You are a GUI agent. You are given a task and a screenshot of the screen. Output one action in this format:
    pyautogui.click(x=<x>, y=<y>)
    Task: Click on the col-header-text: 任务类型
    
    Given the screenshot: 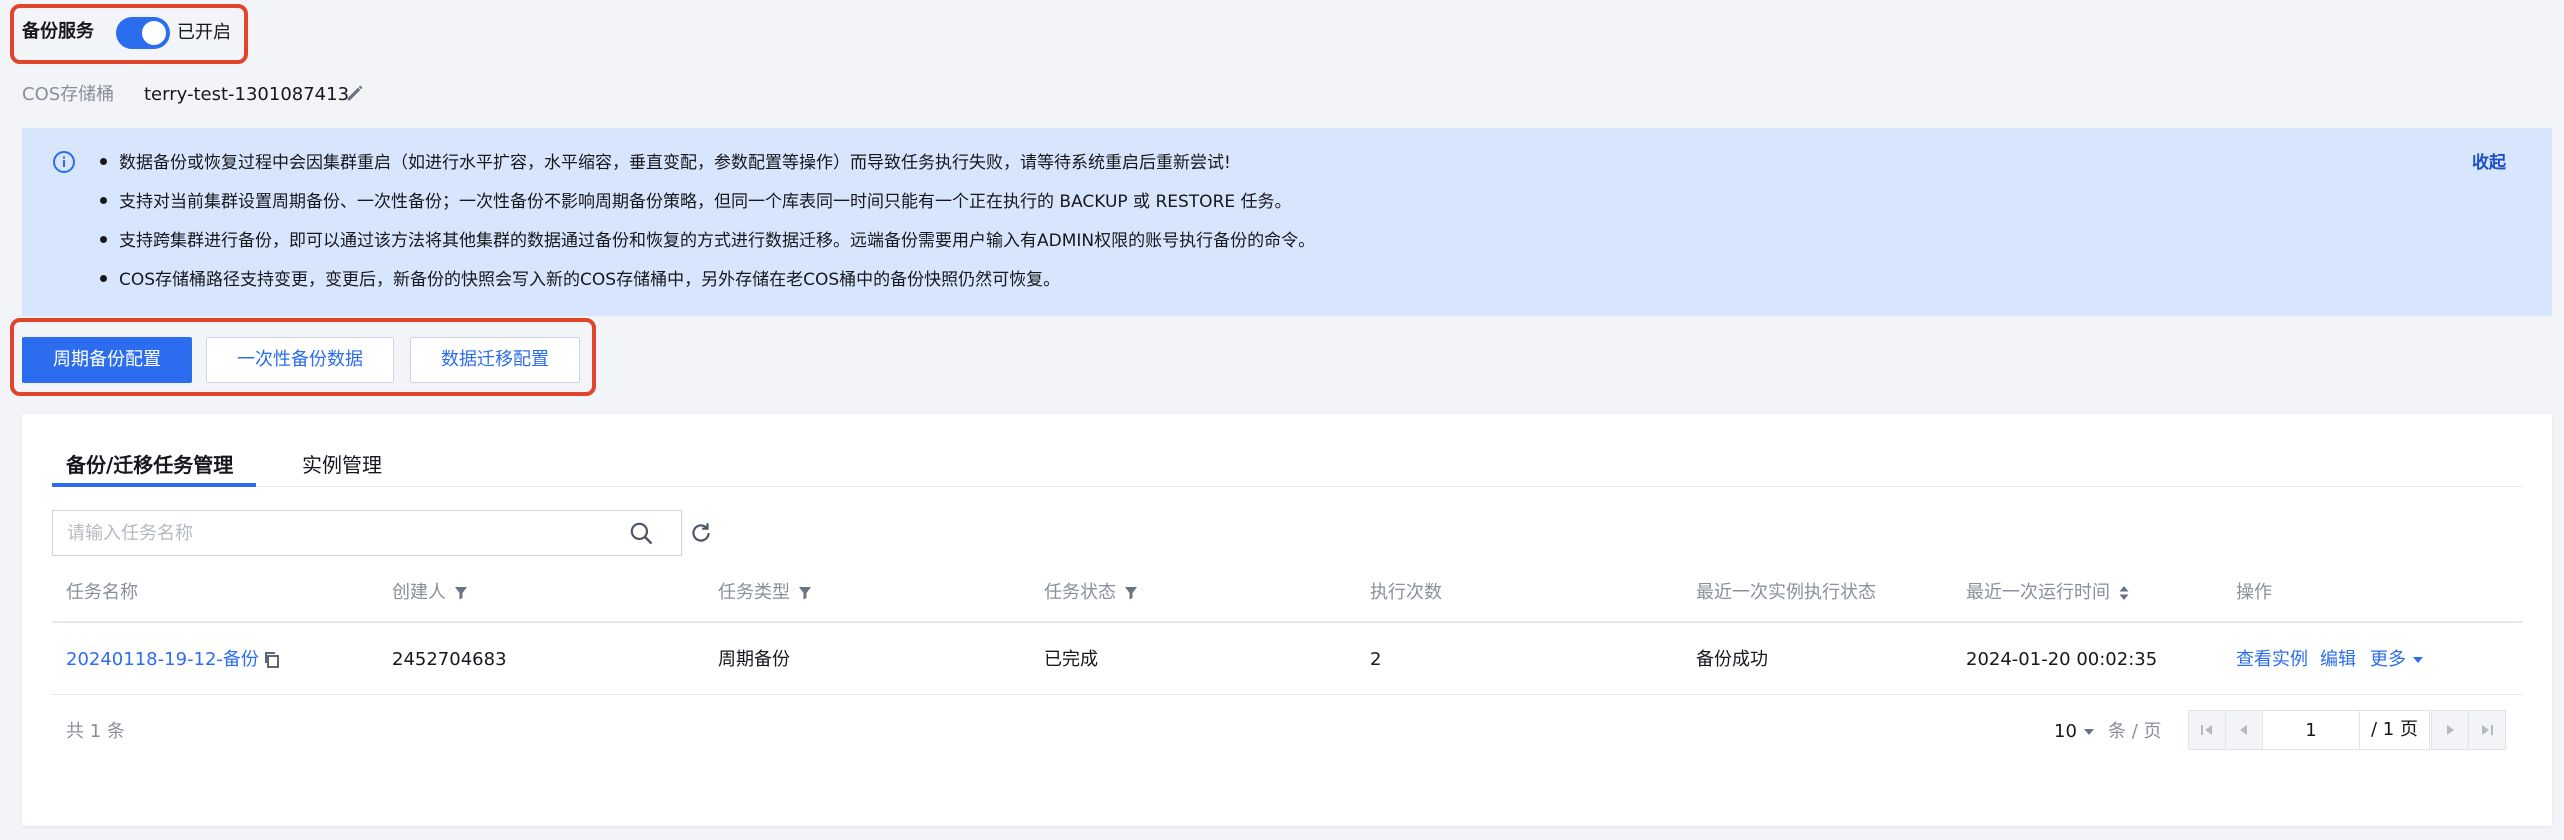 What is the action you would take?
    pyautogui.click(x=754, y=592)
    